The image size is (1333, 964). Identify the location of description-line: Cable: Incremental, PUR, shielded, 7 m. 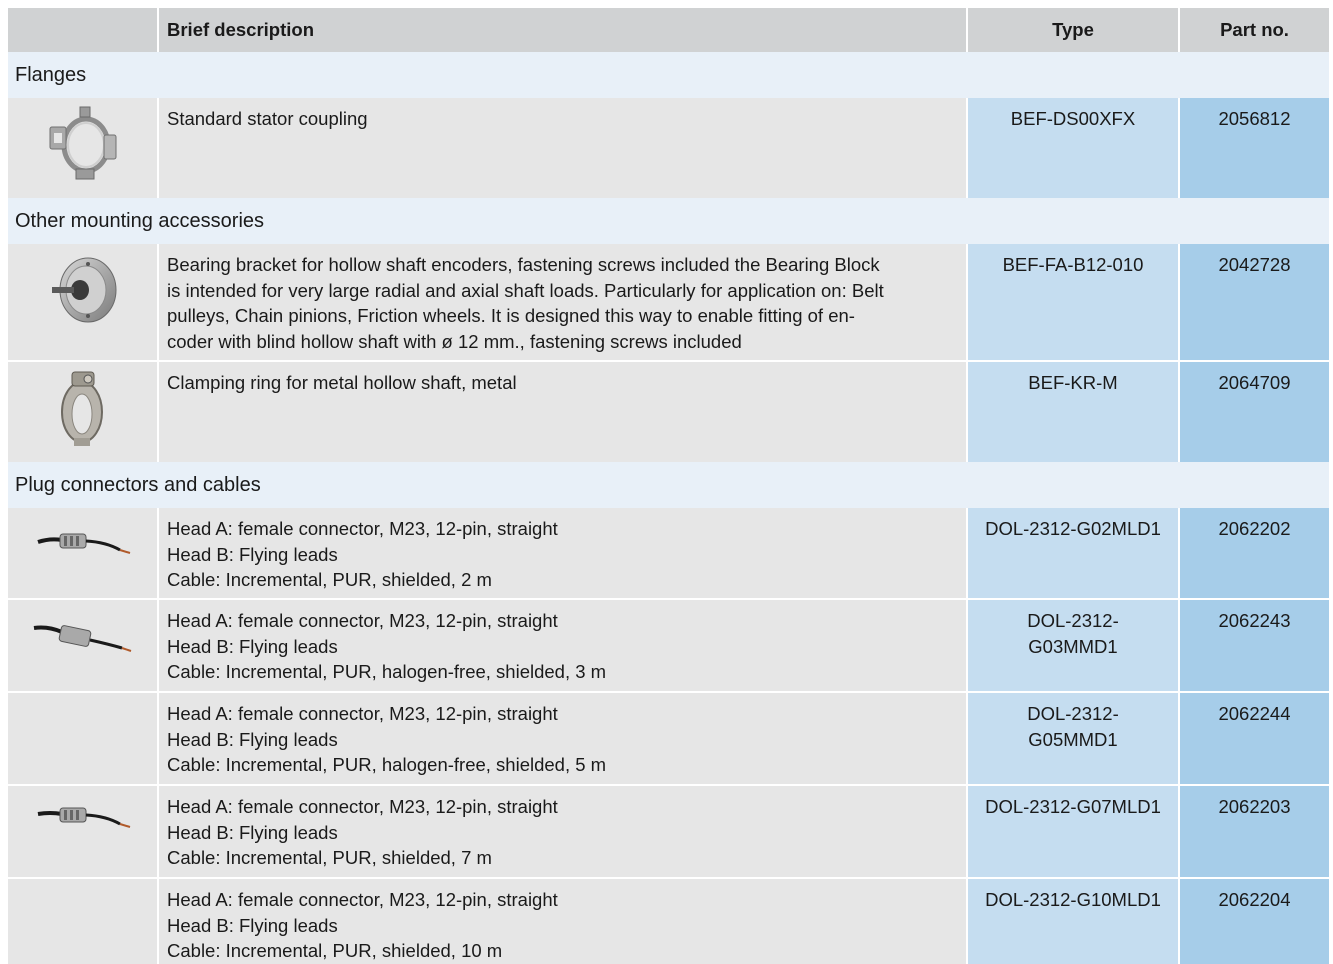
(329, 858).